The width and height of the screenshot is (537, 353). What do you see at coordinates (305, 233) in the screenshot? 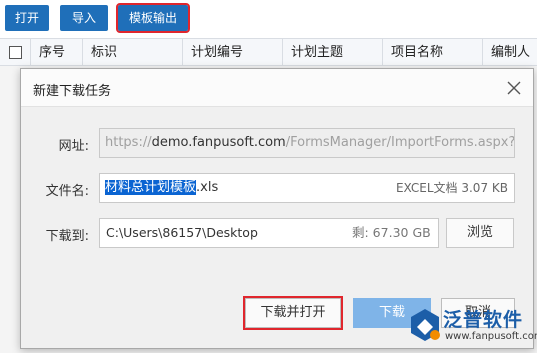
I see `save-path-field: C:\Users\86157\Desktop 剩: 67.30 GB` at bounding box center [305, 233].